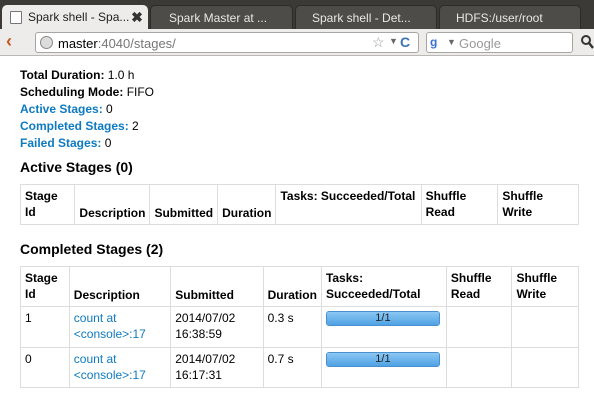 This screenshot has height=401, width=594. I want to click on browser-nav-bar: ‹ master:4040/stages/ ☆ ▼ C g ▼ Google, so click(297, 42).